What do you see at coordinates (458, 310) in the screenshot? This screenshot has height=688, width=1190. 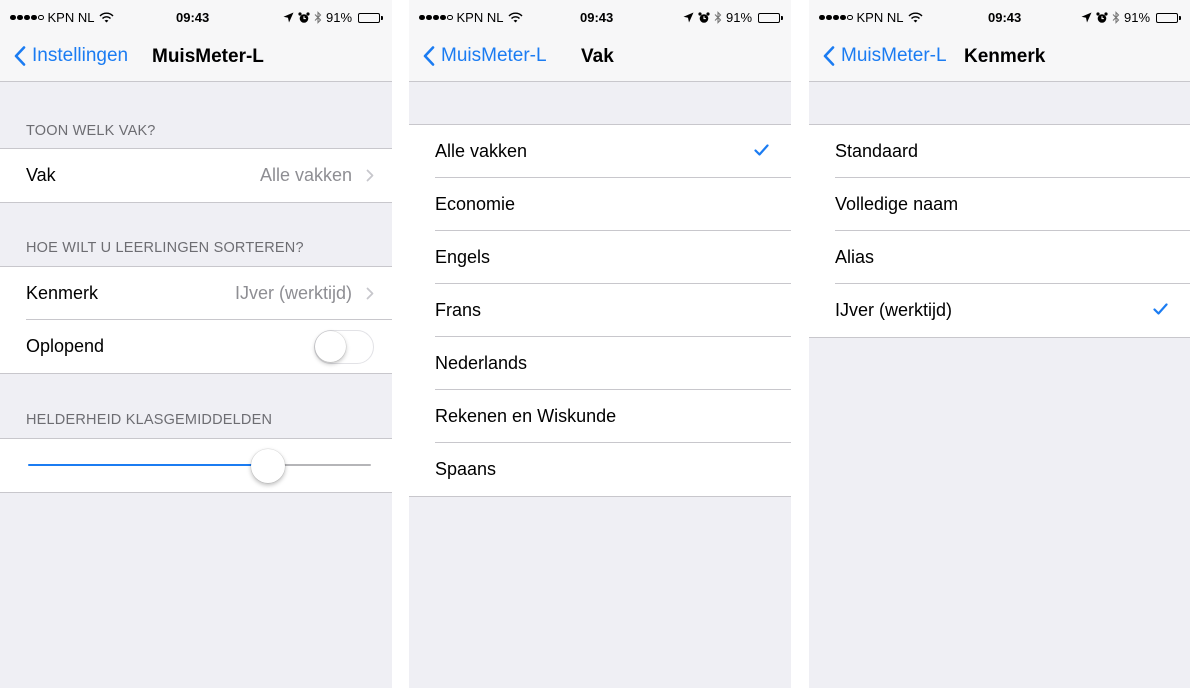 I see `option-label: Frans` at bounding box center [458, 310].